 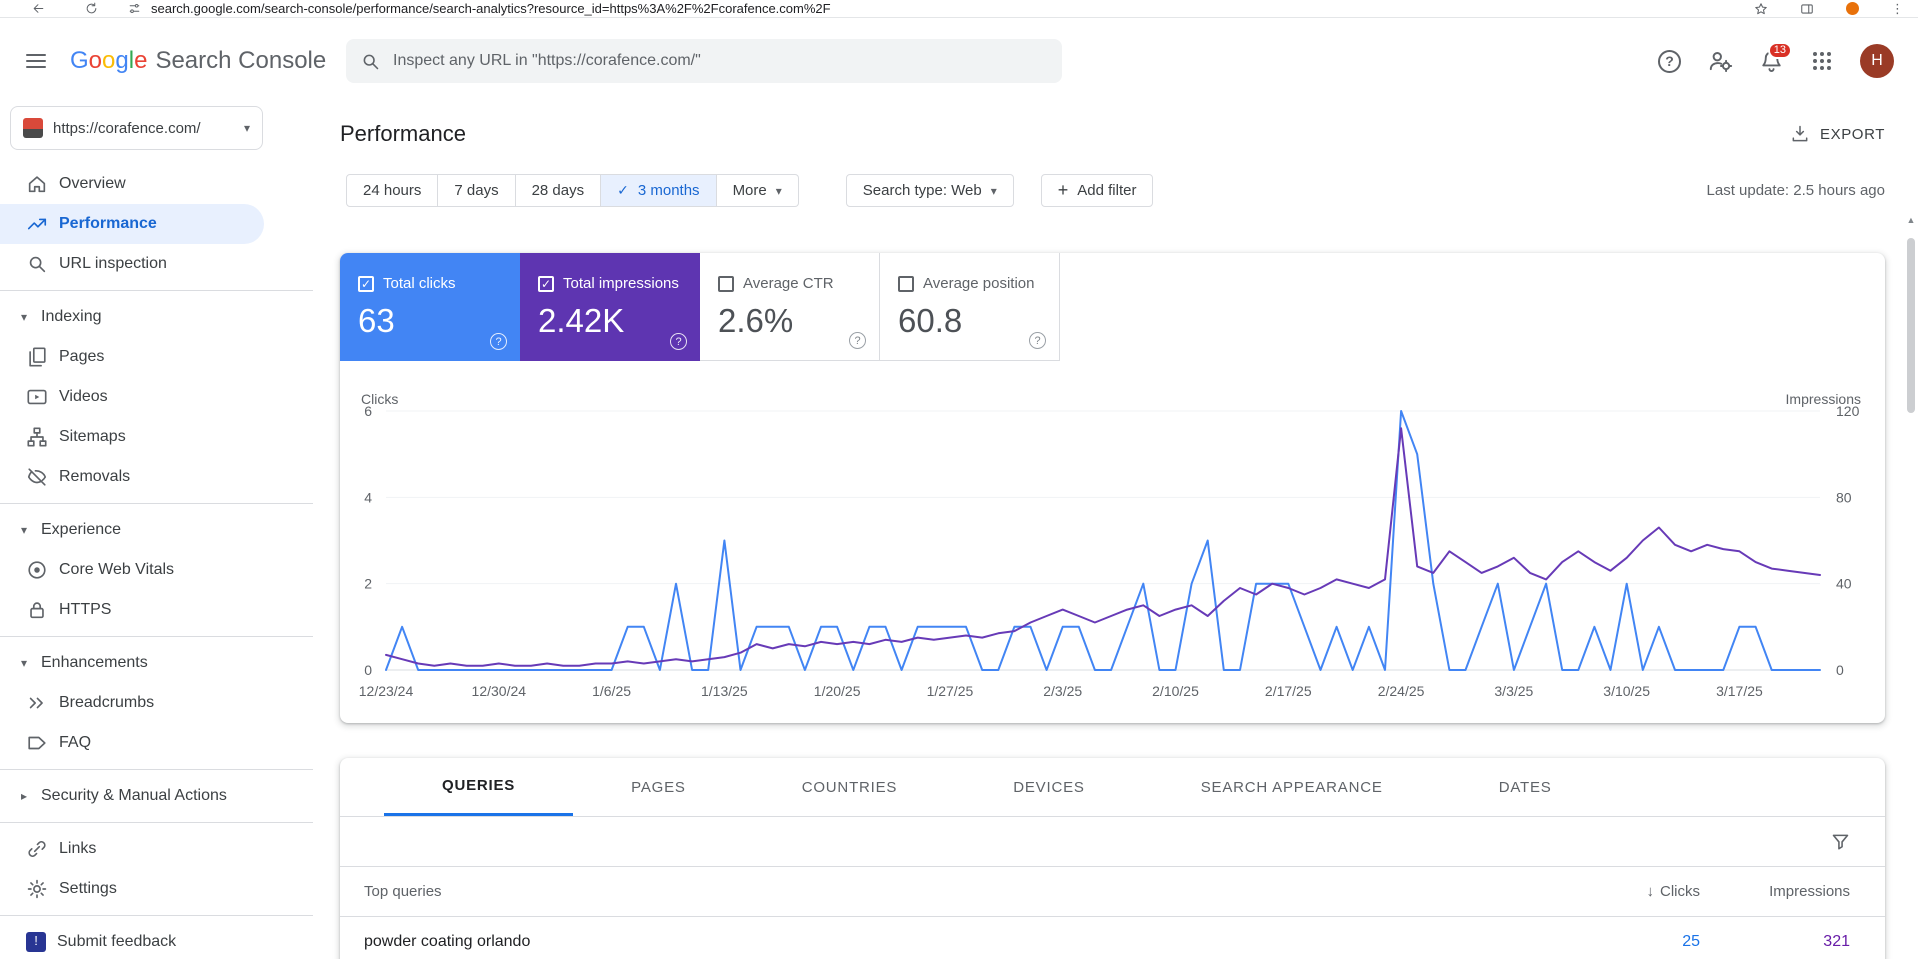 What do you see at coordinates (1848, 411) in the screenshot?
I see `svg-text: 120` at bounding box center [1848, 411].